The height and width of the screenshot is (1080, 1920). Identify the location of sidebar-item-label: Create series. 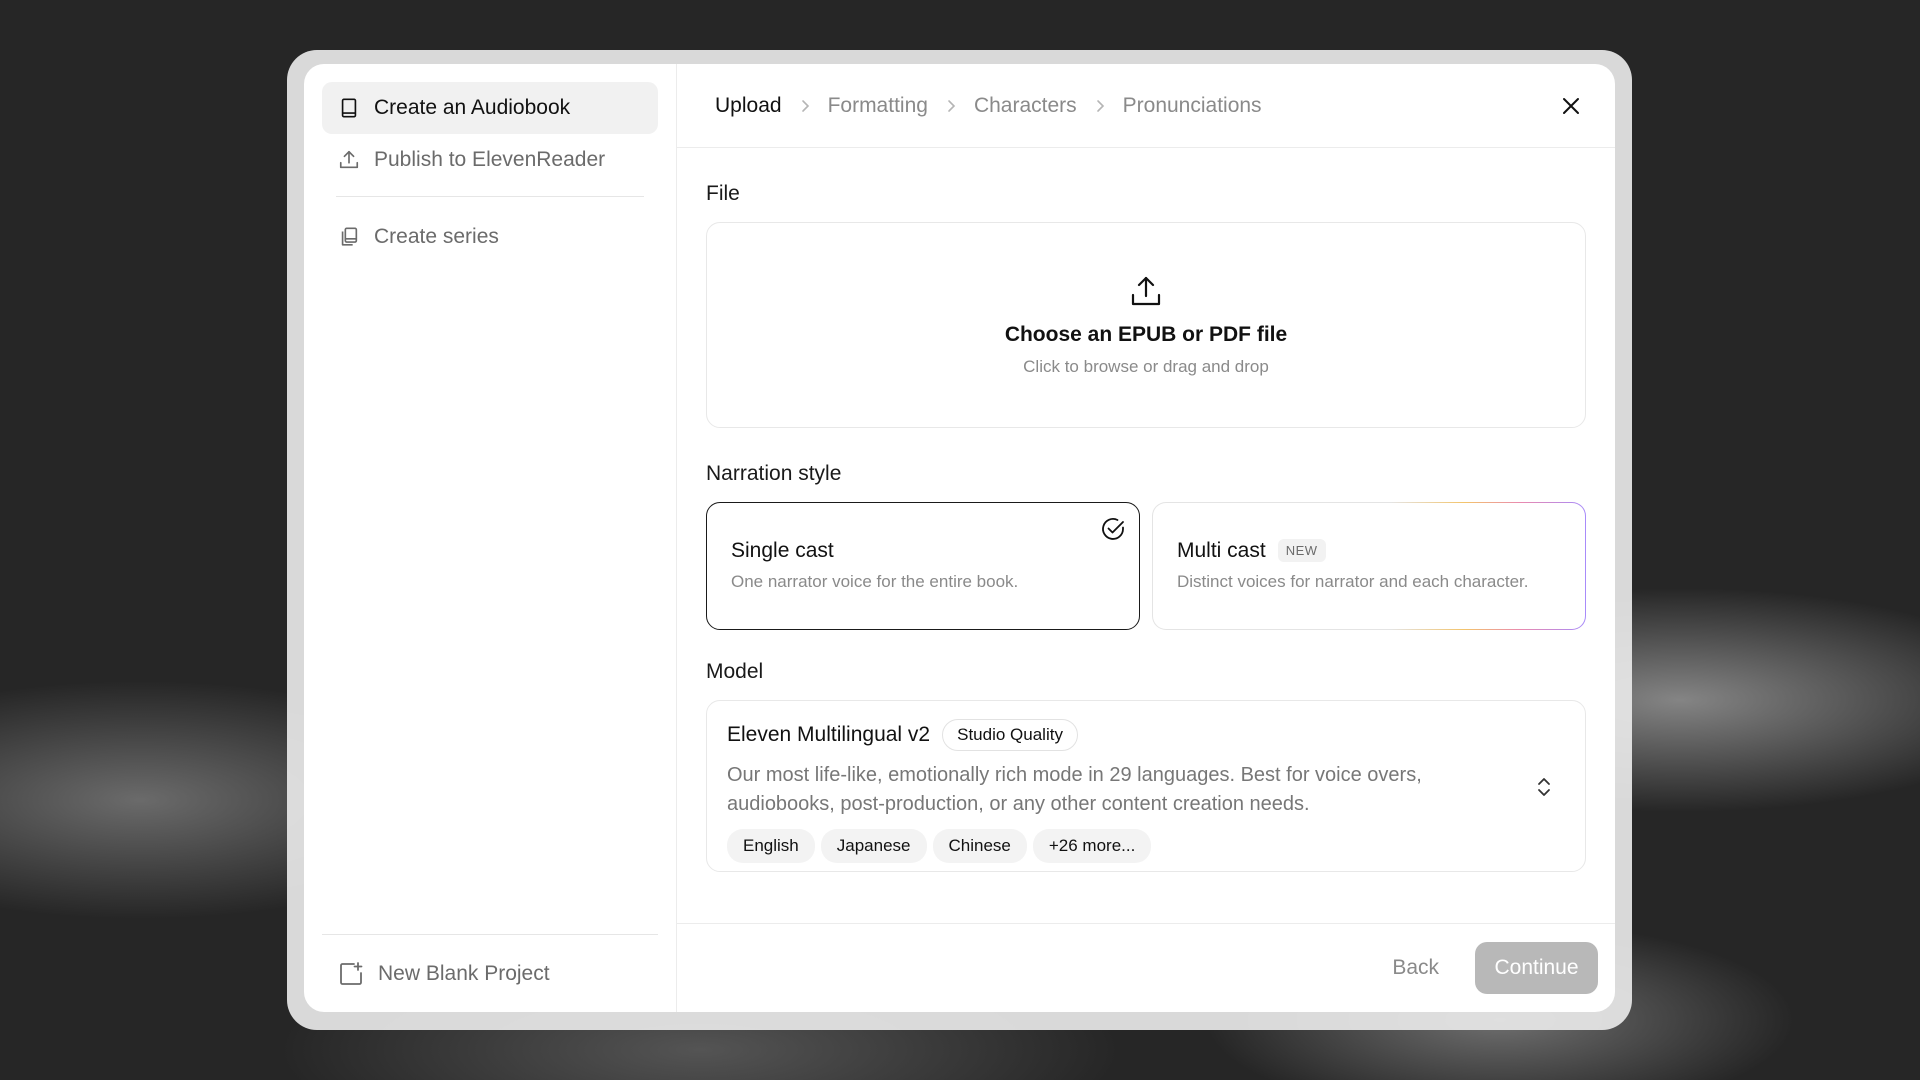
(436, 236).